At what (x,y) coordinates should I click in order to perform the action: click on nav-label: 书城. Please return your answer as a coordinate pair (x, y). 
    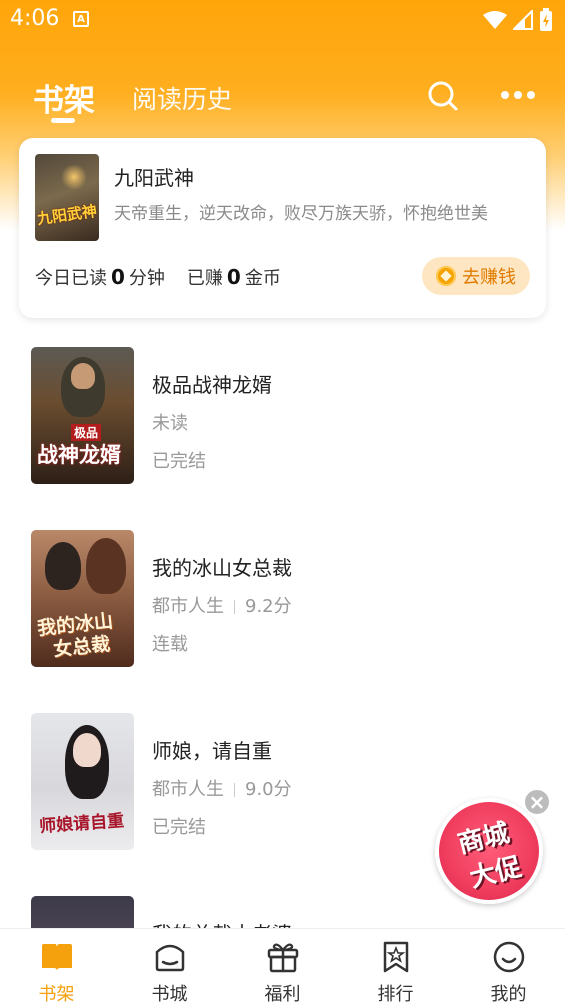
    Looking at the image, I should click on (169, 994).